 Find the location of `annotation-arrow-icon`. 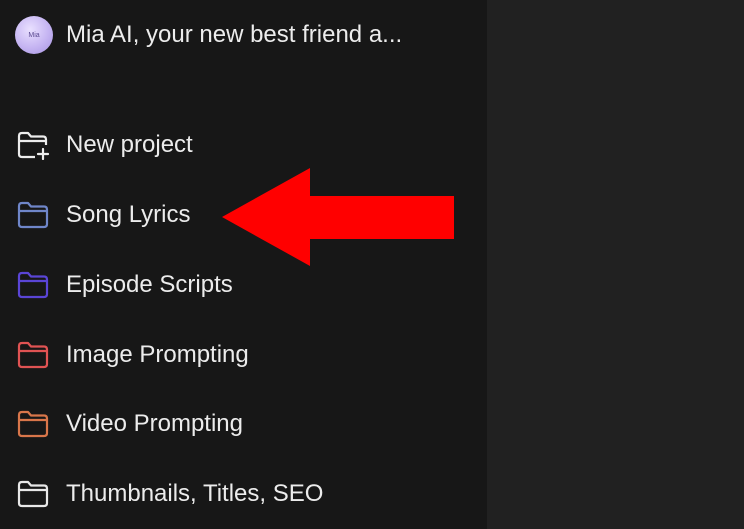

annotation-arrow-icon is located at coordinates (338, 217).